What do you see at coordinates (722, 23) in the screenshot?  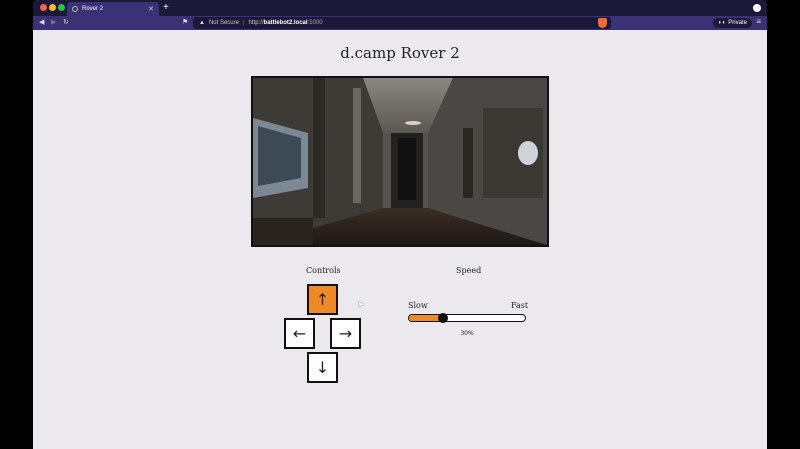 I see `private-mask-icon: ◗◖` at bounding box center [722, 23].